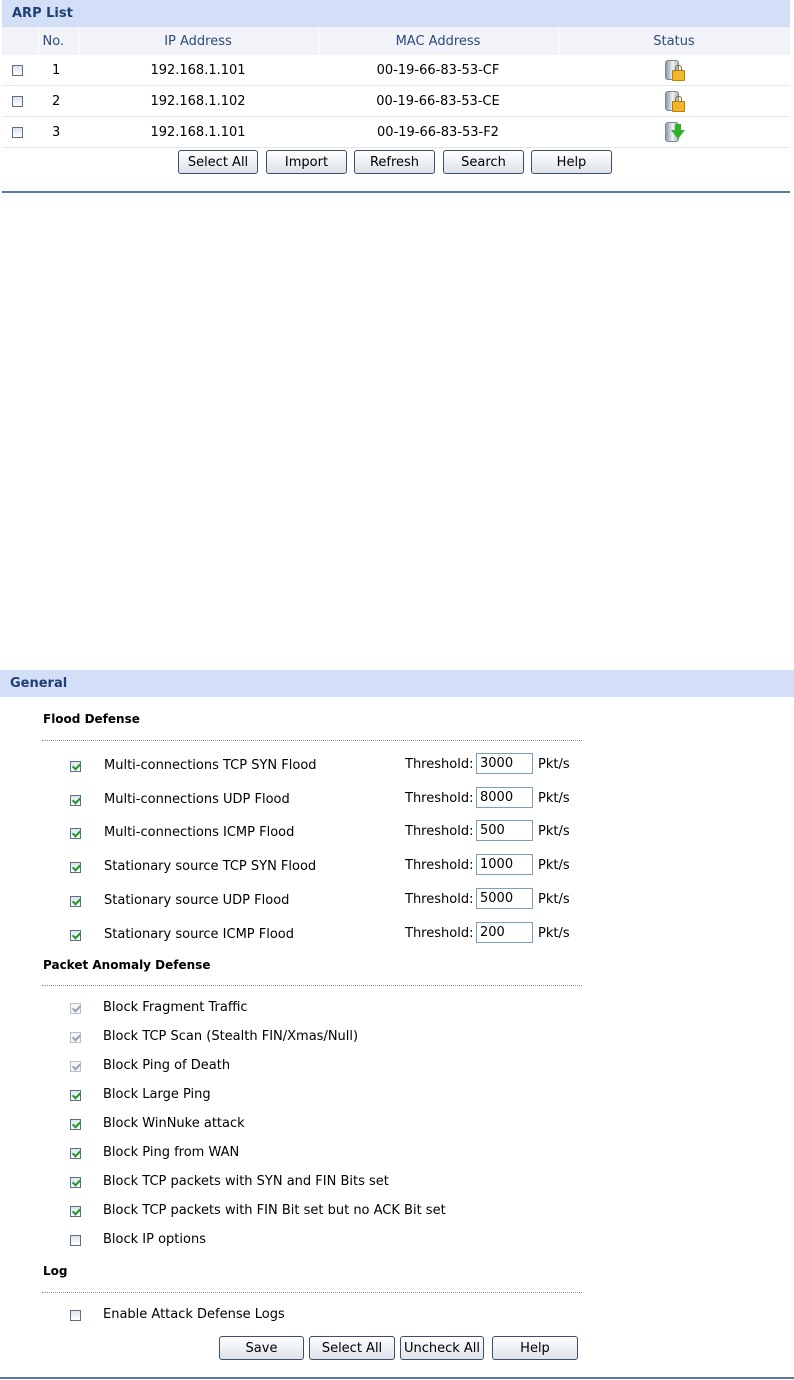  Describe the element at coordinates (397, 1095) in the screenshot. I see `anomaly-row: Block Large Ping` at that location.